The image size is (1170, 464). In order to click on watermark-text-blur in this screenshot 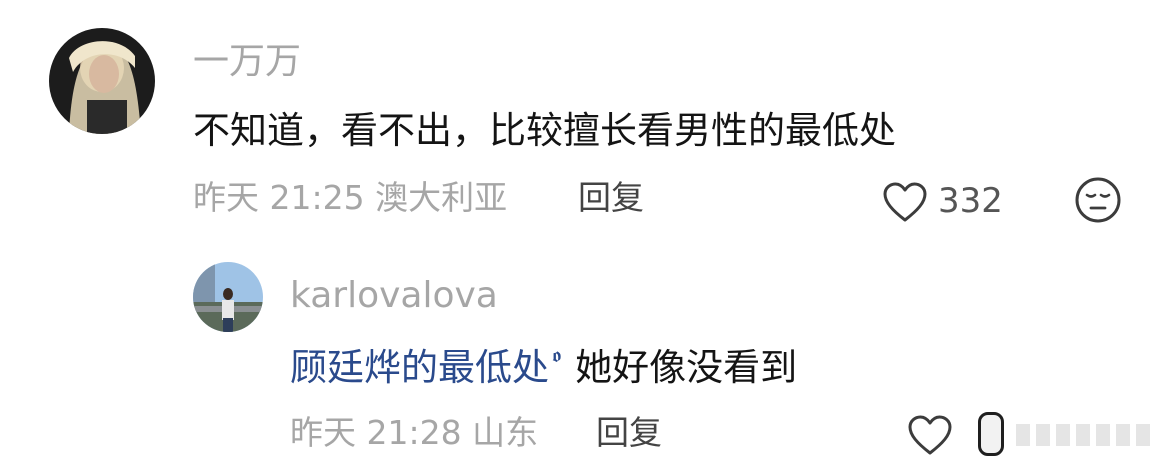, I will do `click(1086, 435)`.